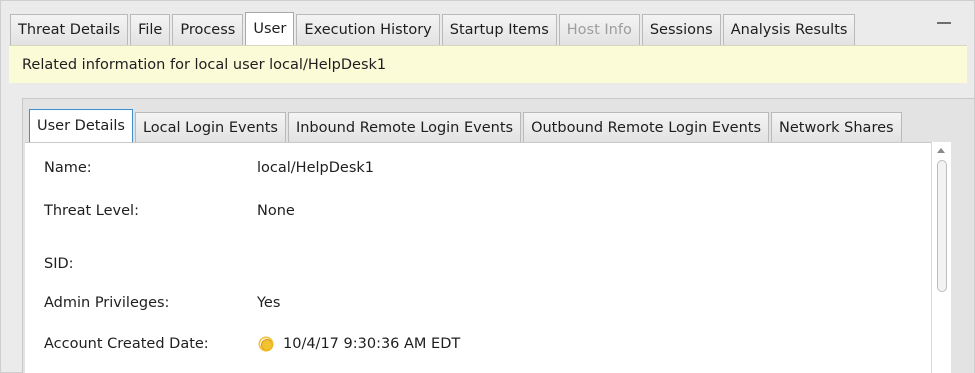 The width and height of the screenshot is (975, 373). Describe the element at coordinates (499, 29) in the screenshot. I see `tab-startup-items: Startup Items` at that location.